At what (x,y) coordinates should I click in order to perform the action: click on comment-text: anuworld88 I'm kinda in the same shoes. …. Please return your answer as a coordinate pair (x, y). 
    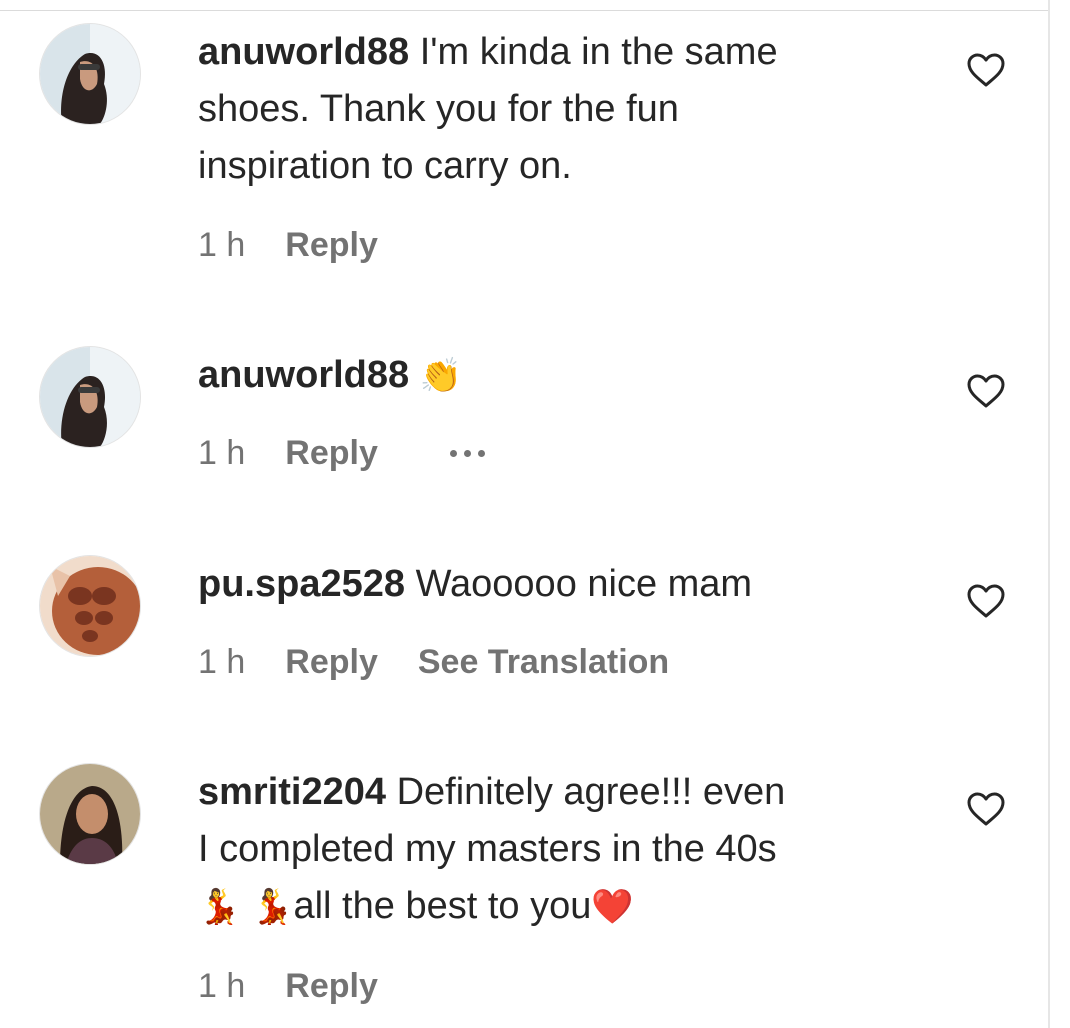
    Looking at the image, I should click on (568, 109).